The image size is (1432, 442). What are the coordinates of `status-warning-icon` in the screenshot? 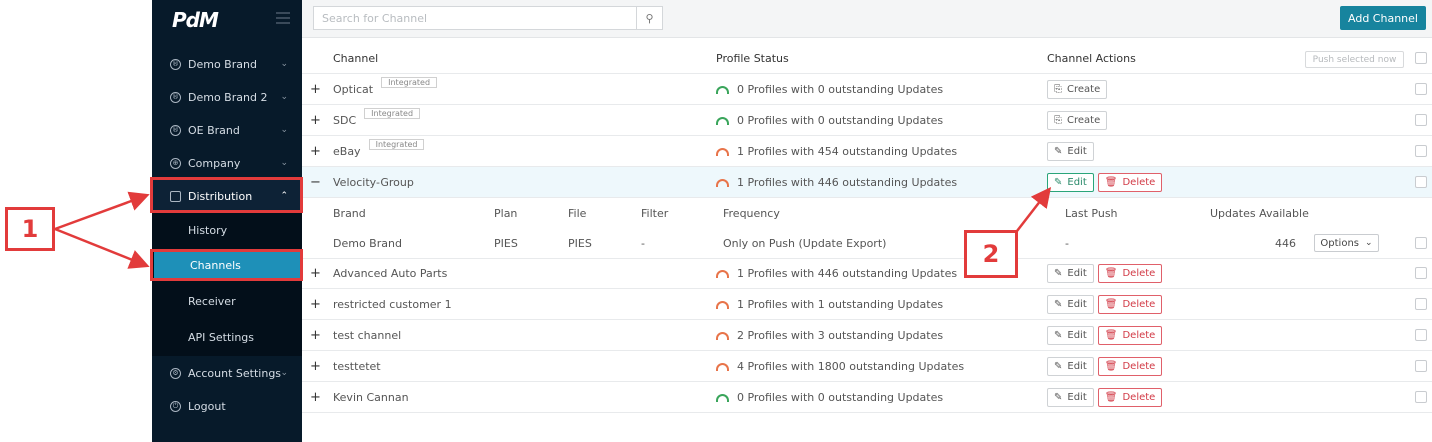 It's located at (722, 273).